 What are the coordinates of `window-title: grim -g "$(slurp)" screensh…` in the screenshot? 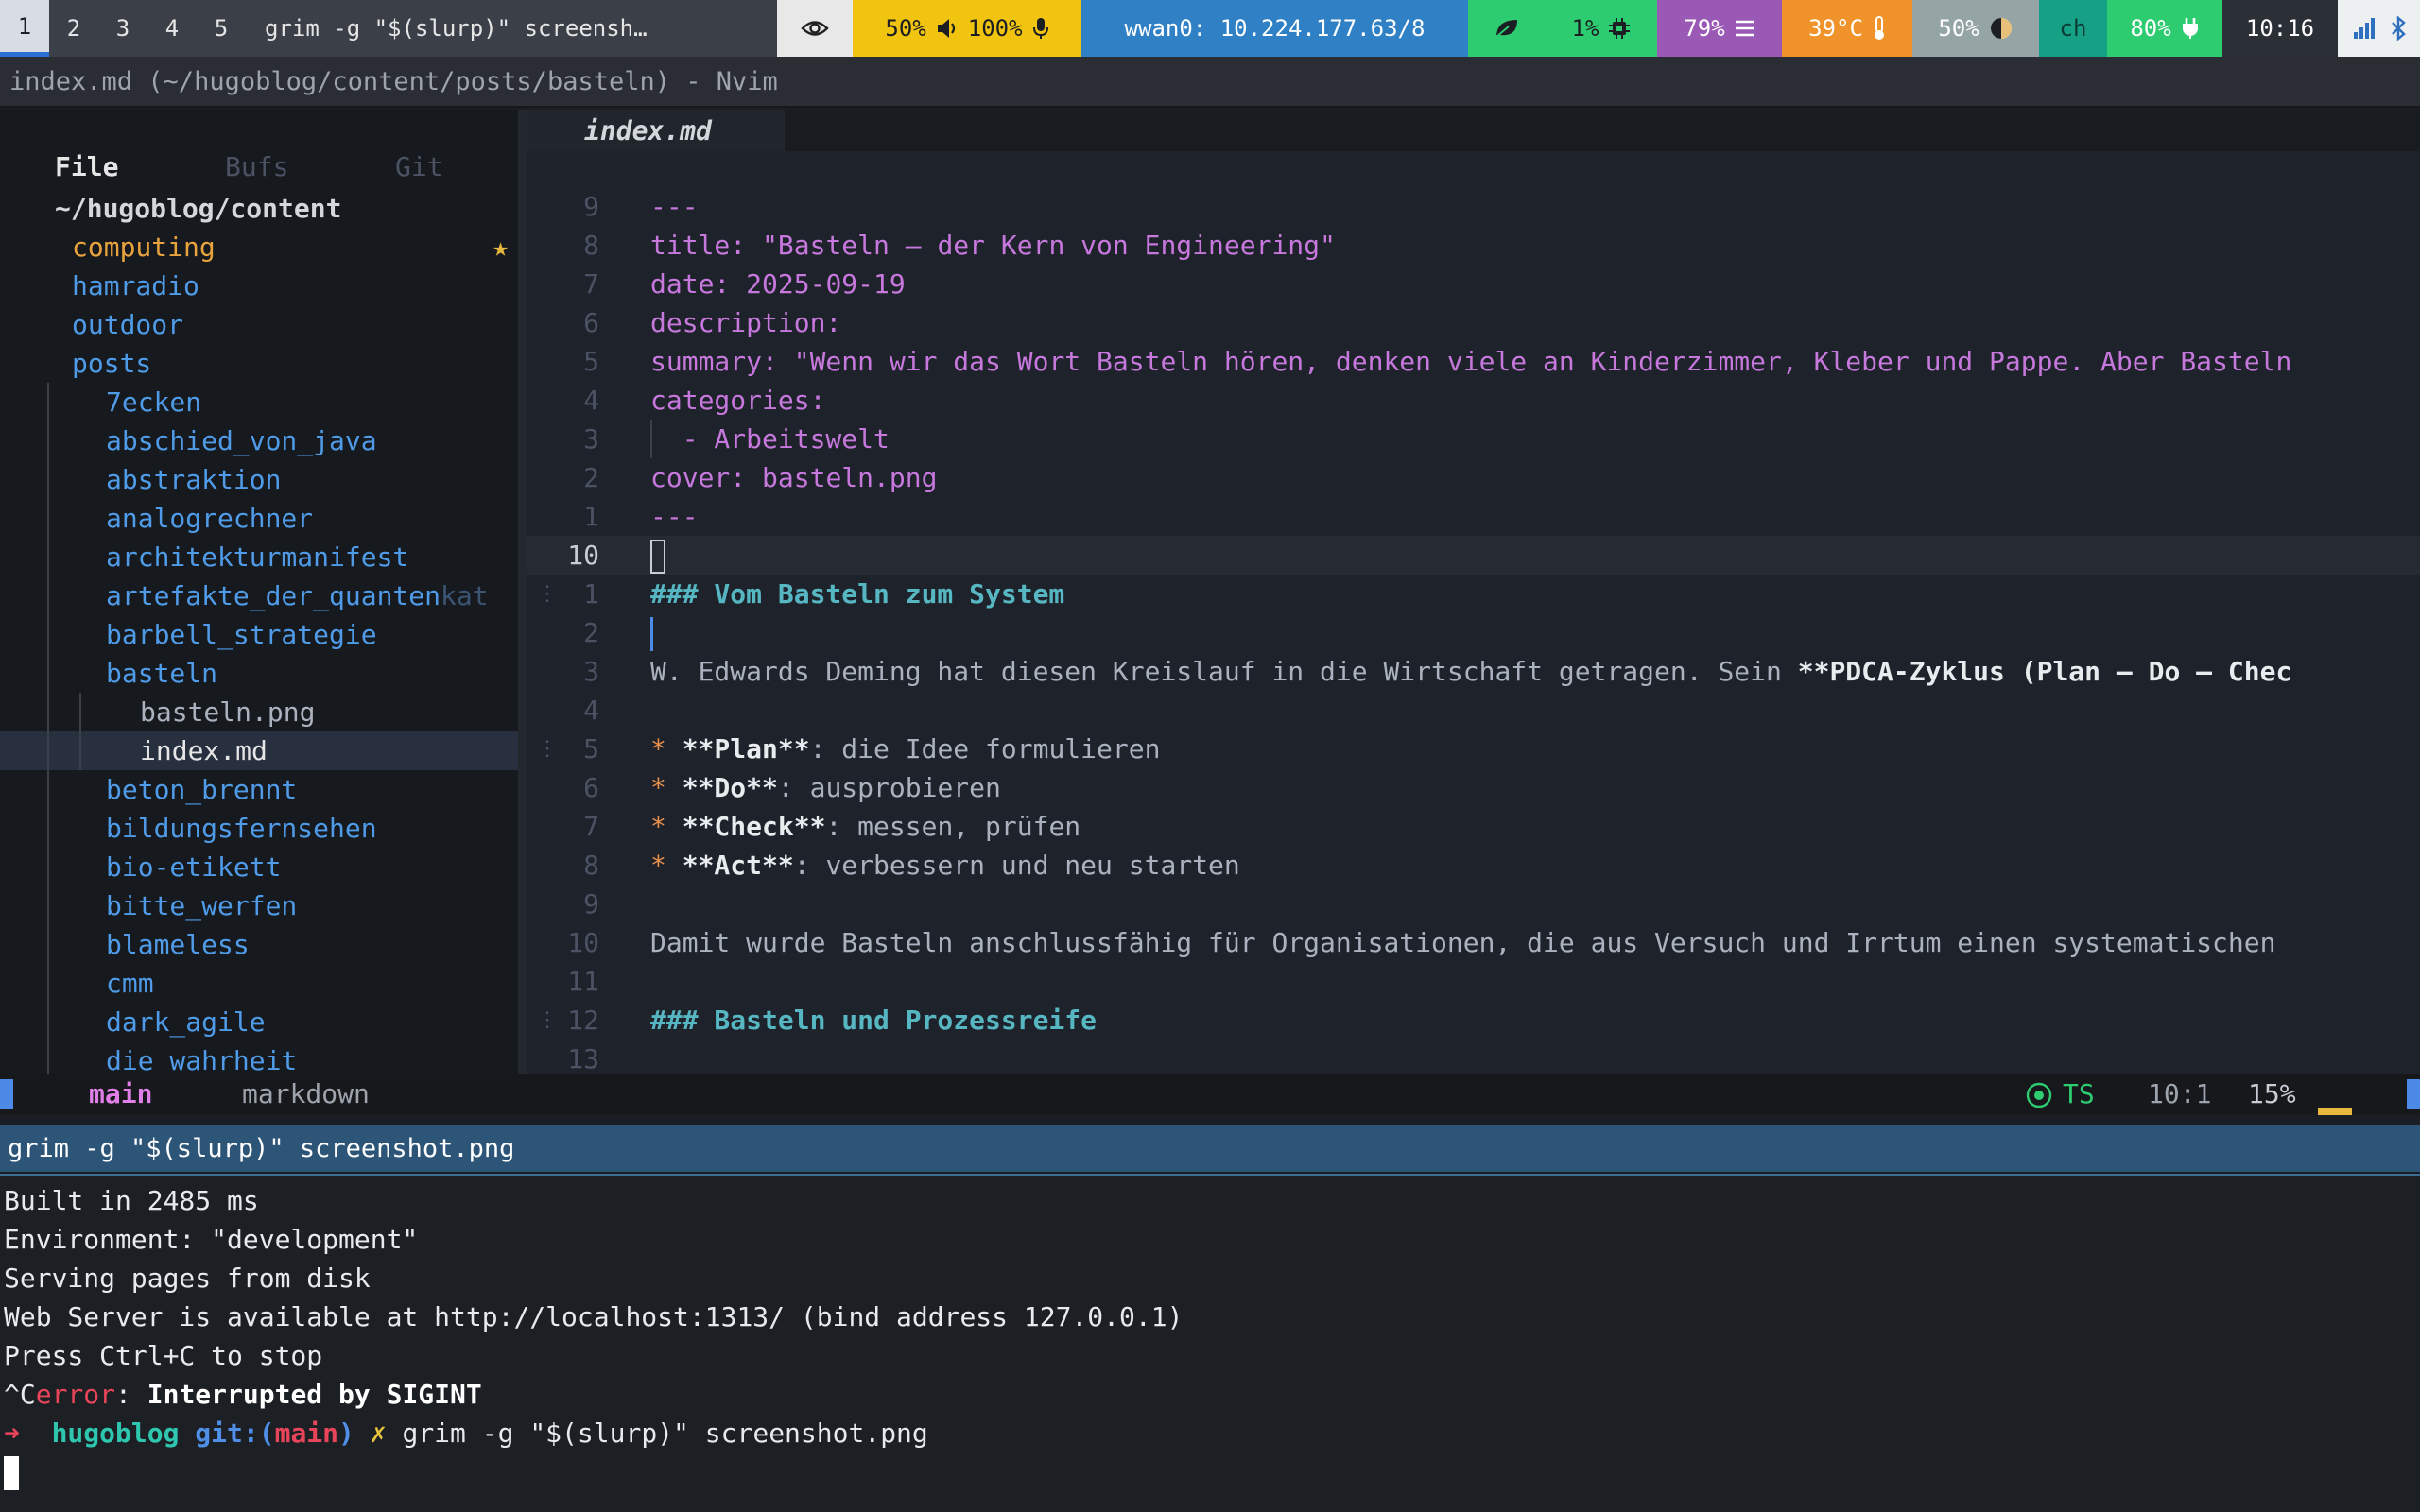 It's located at (512, 28).